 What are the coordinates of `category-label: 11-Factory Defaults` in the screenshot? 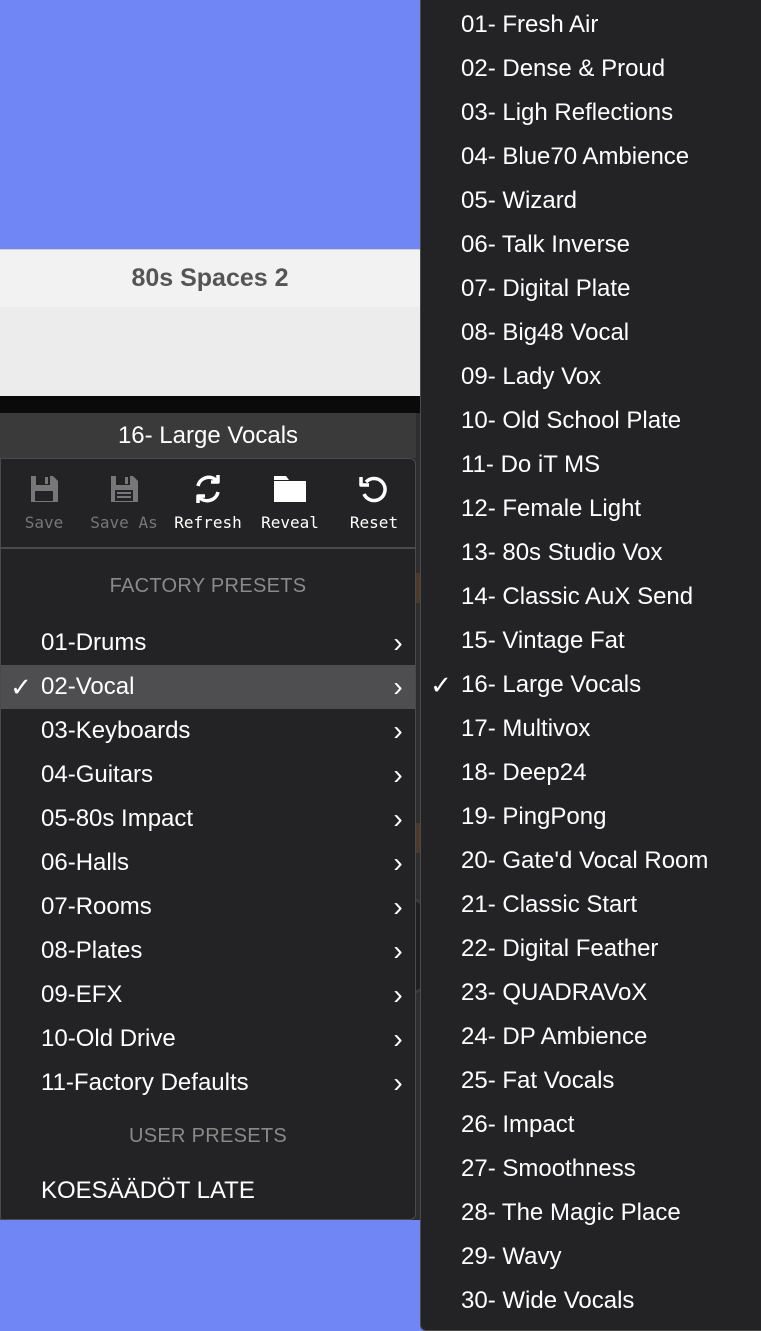 It's located at (145, 1082).